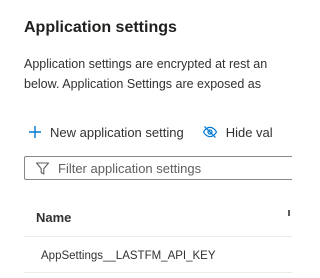 The width and height of the screenshot is (320, 278). I want to click on section-title: Application settings, so click(100, 27).